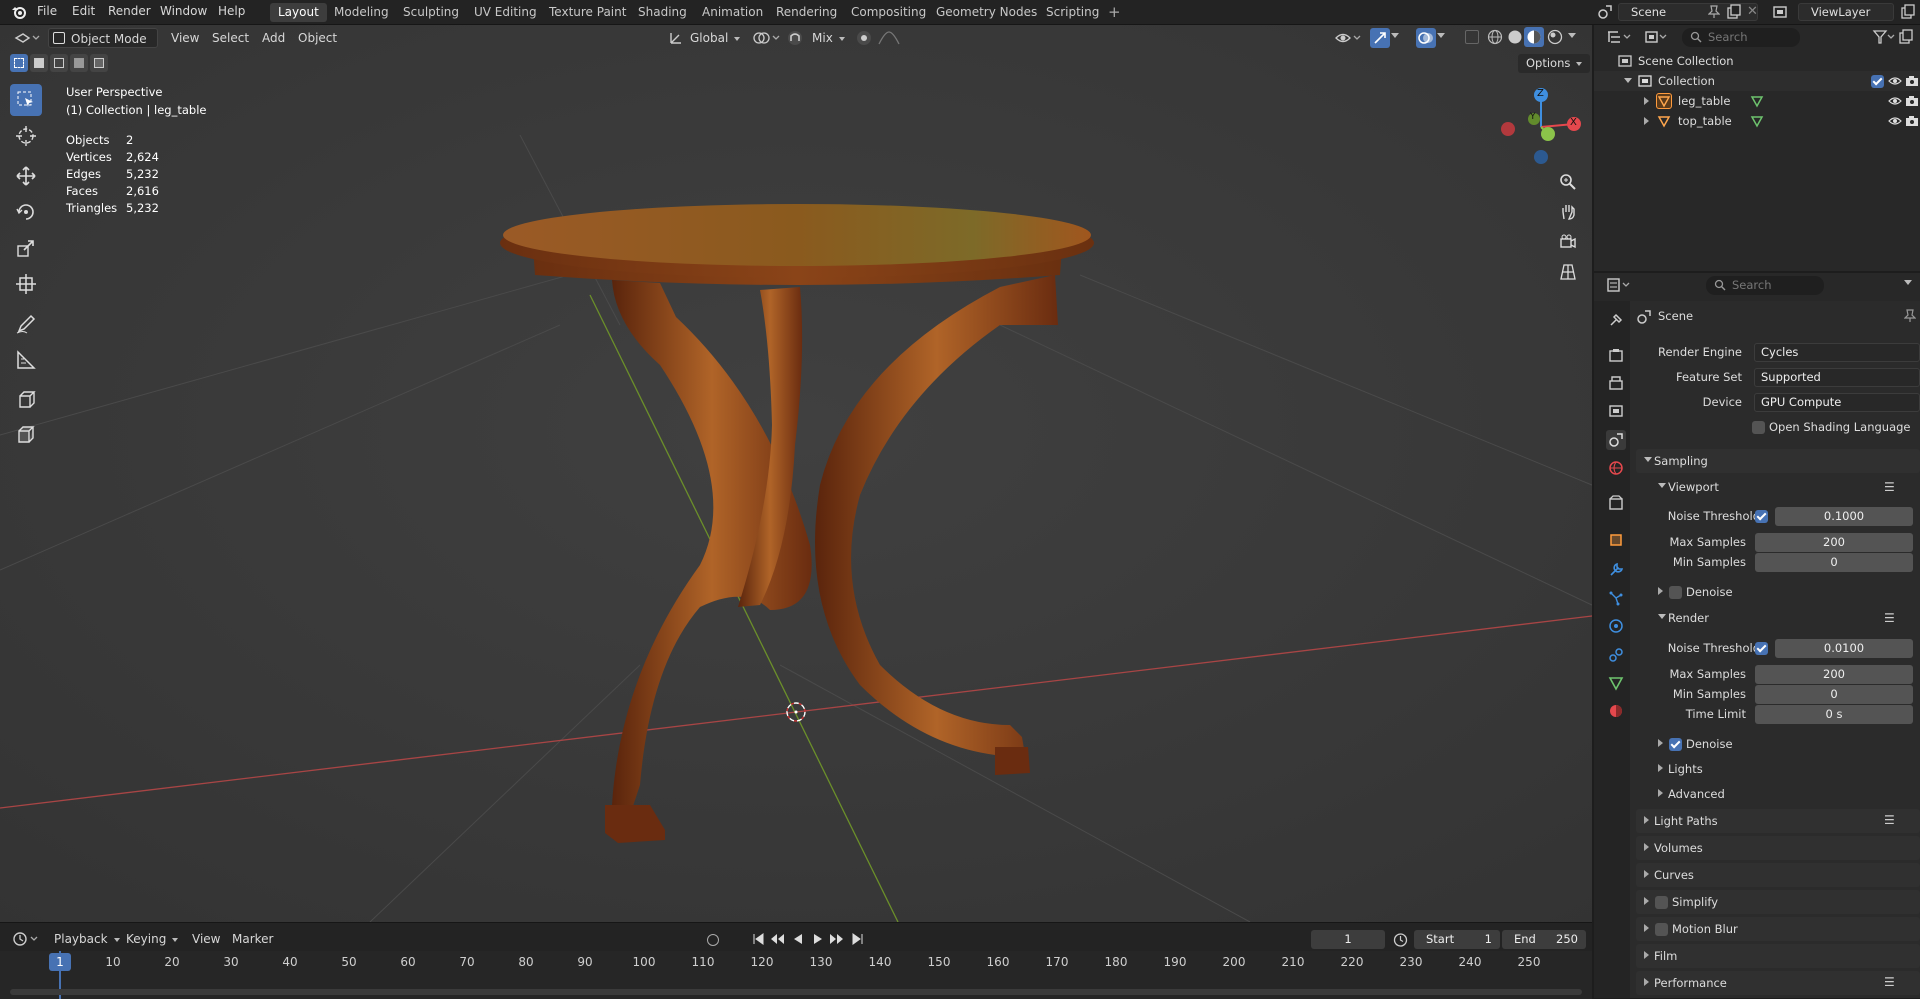  Describe the element at coordinates (1675, 744) in the screenshot. I see `render-denoise-checkbox` at that location.